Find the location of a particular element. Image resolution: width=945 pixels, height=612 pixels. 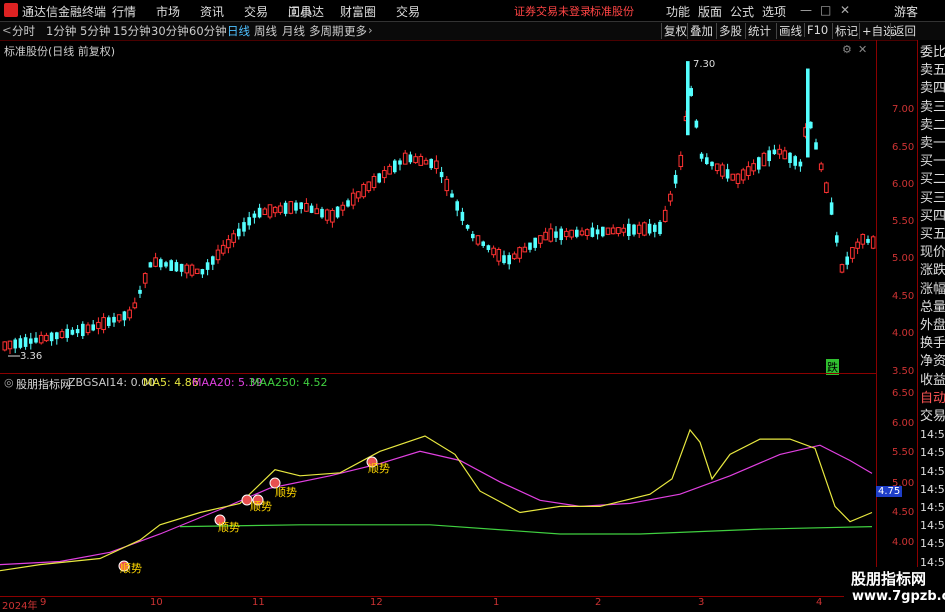

btn-restore-rights: 复权 is located at coordinates (675, 31).